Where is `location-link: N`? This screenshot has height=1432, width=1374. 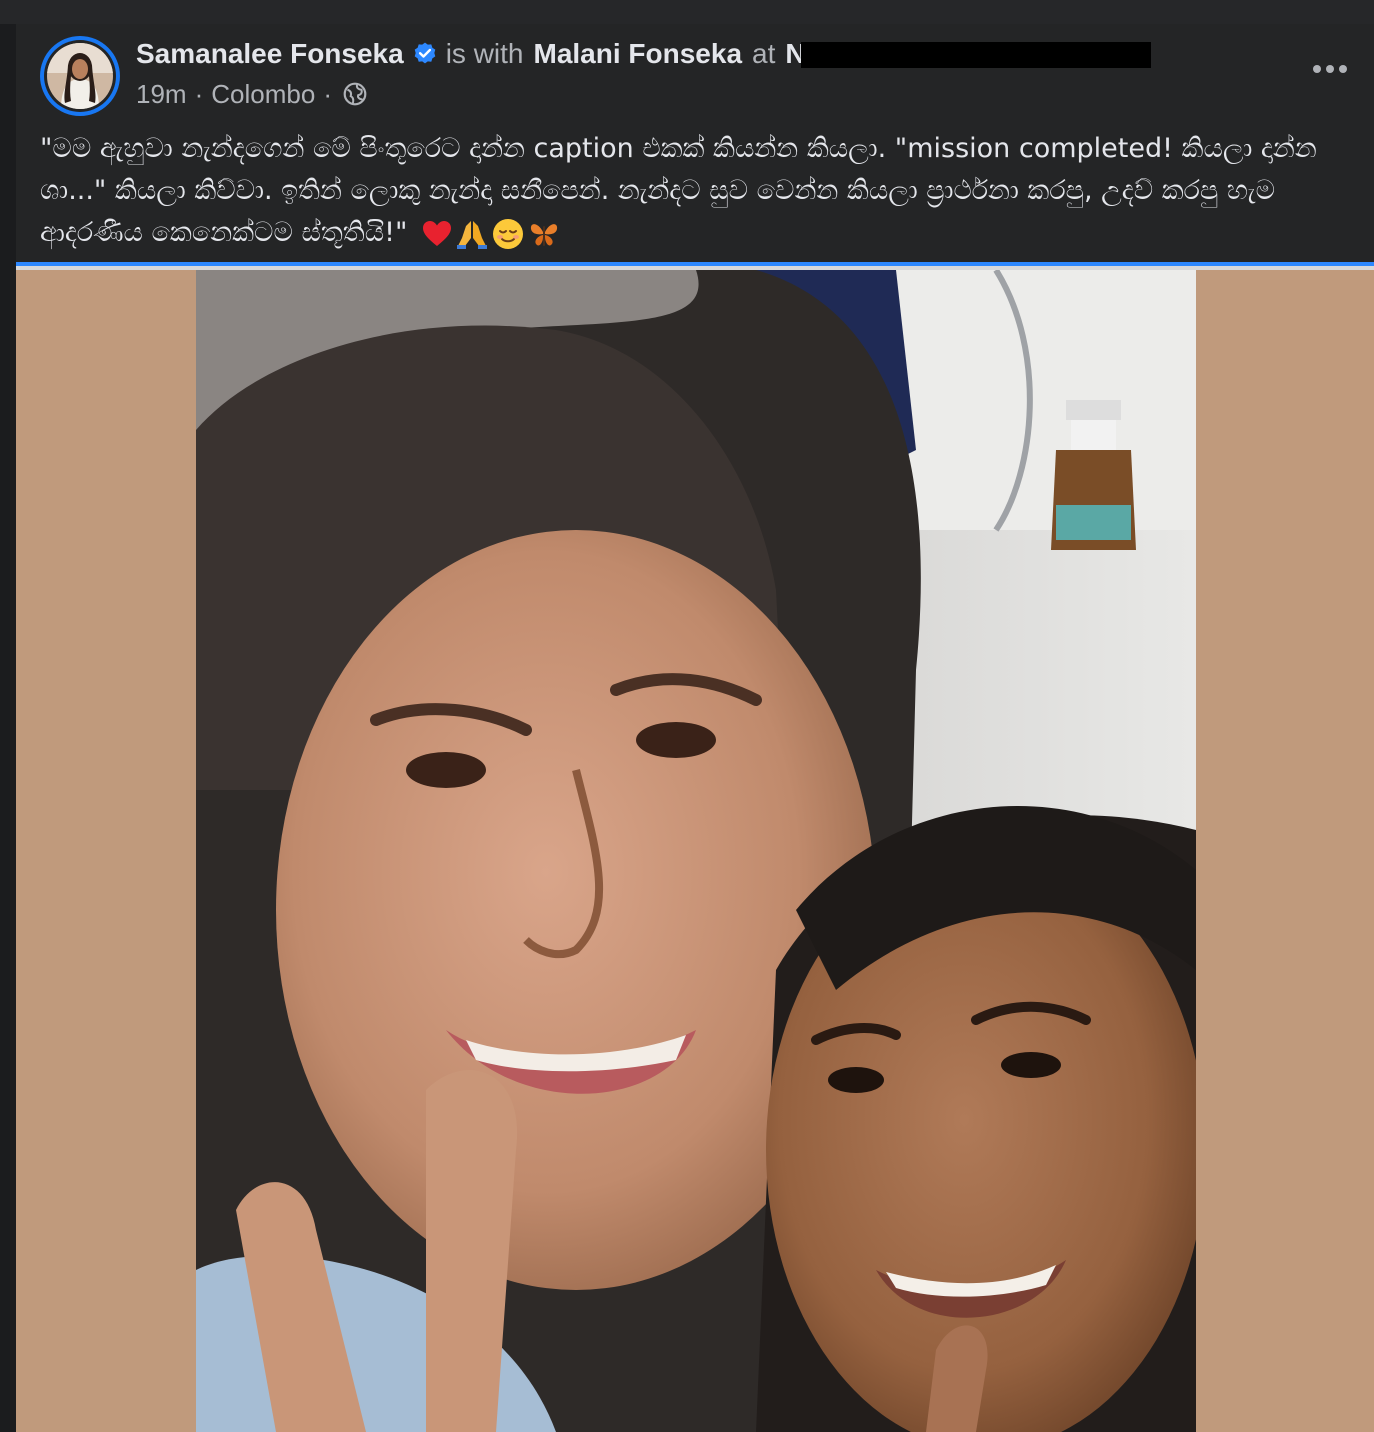
location-link: N is located at coordinates (968, 54).